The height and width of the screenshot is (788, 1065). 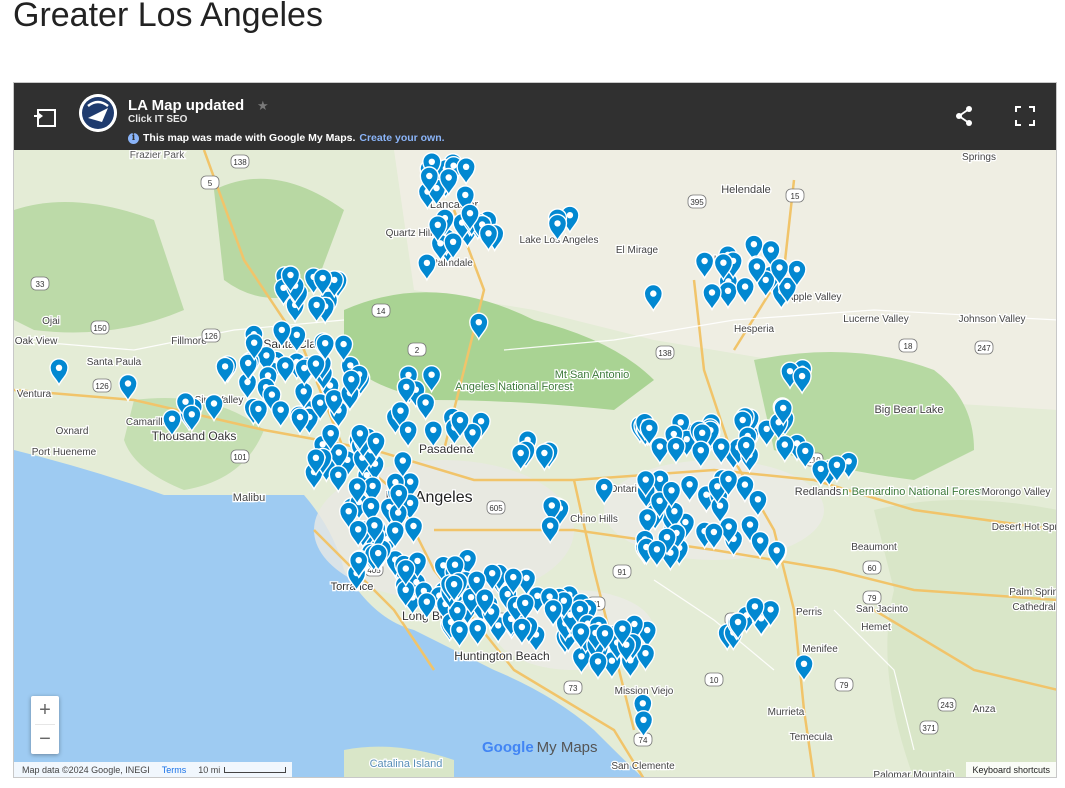 What do you see at coordinates (209, 769) in the screenshot?
I see `scale-label: 10 mi` at bounding box center [209, 769].